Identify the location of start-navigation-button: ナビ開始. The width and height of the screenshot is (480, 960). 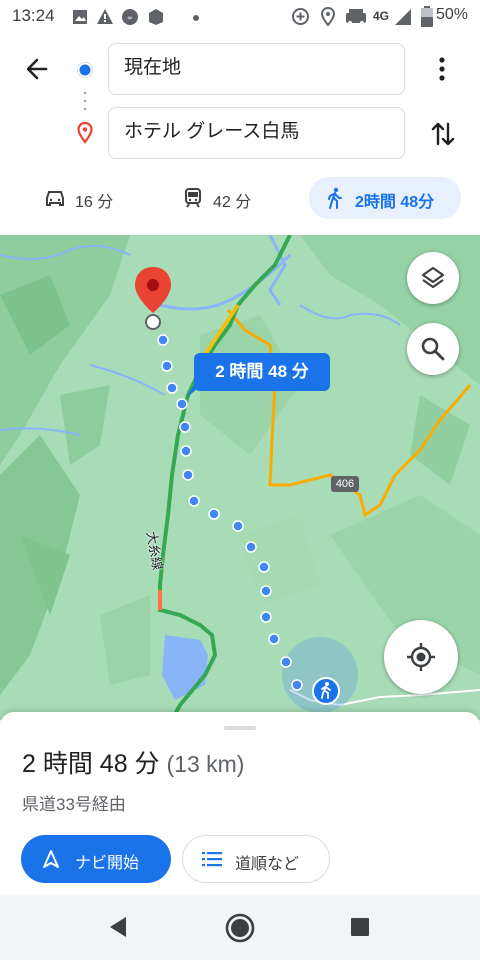
(96, 859).